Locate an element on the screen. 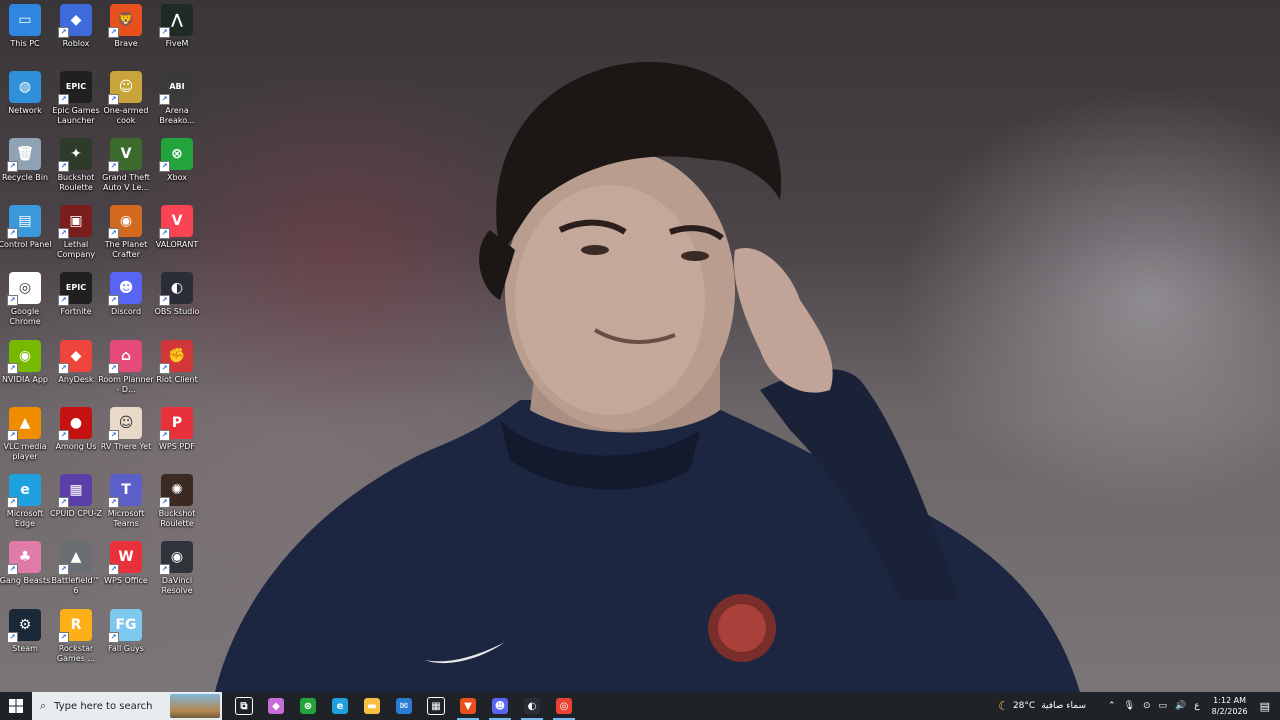 The image size is (1280, 720). task-view-button: ⧉ is located at coordinates (244, 706).